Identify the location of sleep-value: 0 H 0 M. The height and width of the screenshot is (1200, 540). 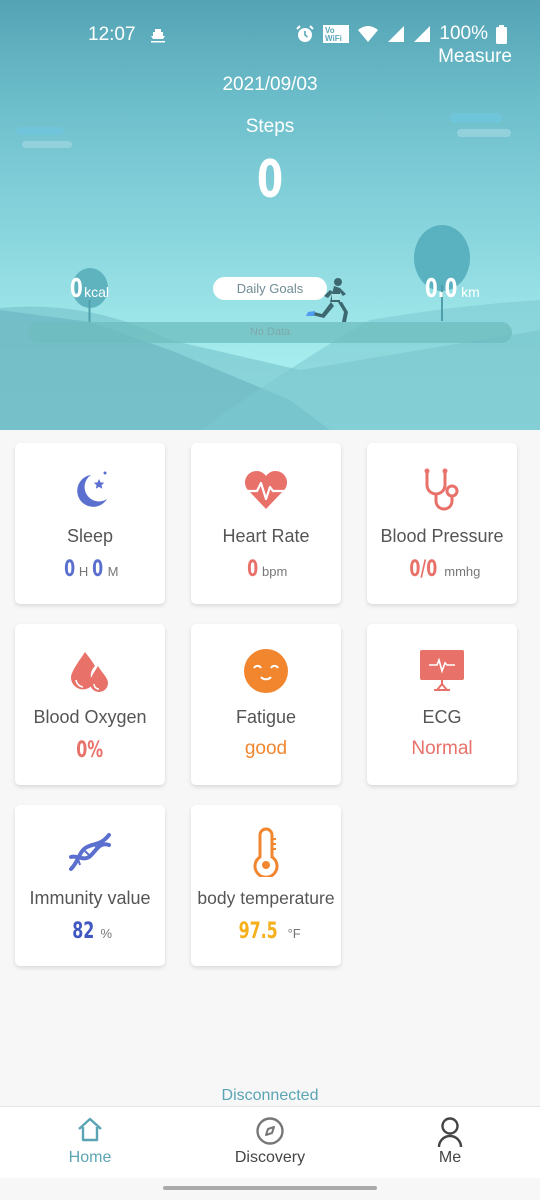
(90, 569).